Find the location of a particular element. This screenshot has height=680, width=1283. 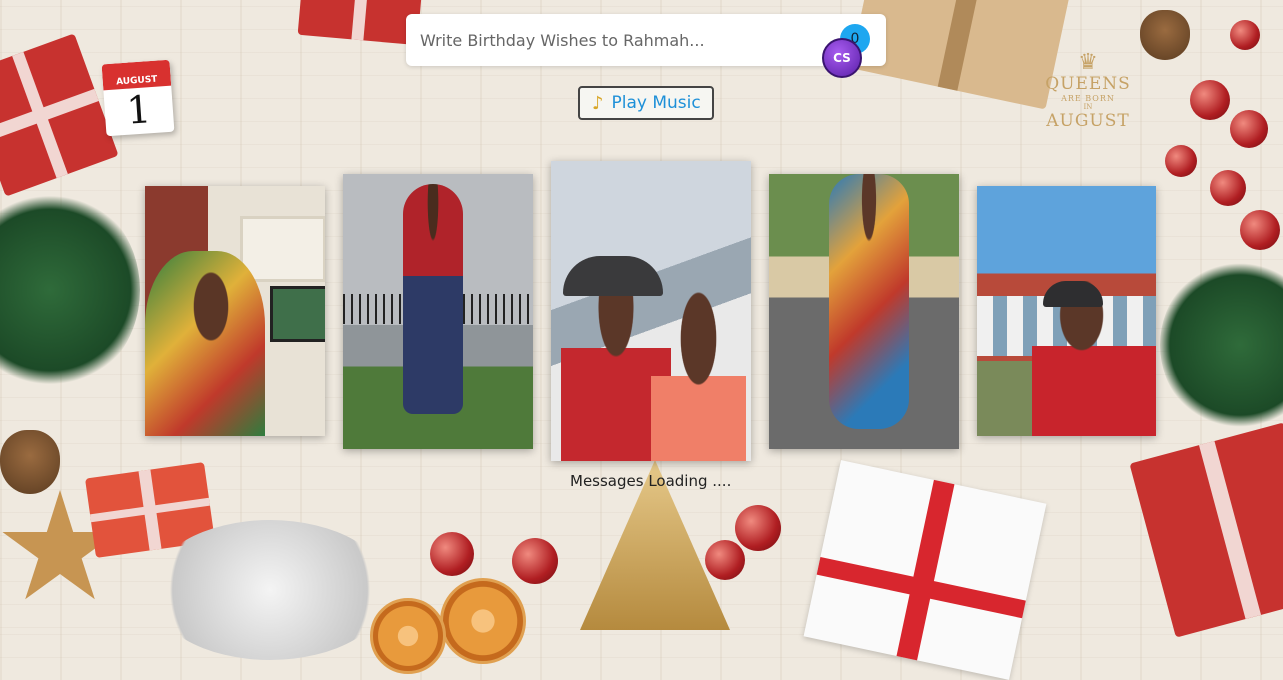

play-music-button: ♪ Play Music is located at coordinates (646, 103).